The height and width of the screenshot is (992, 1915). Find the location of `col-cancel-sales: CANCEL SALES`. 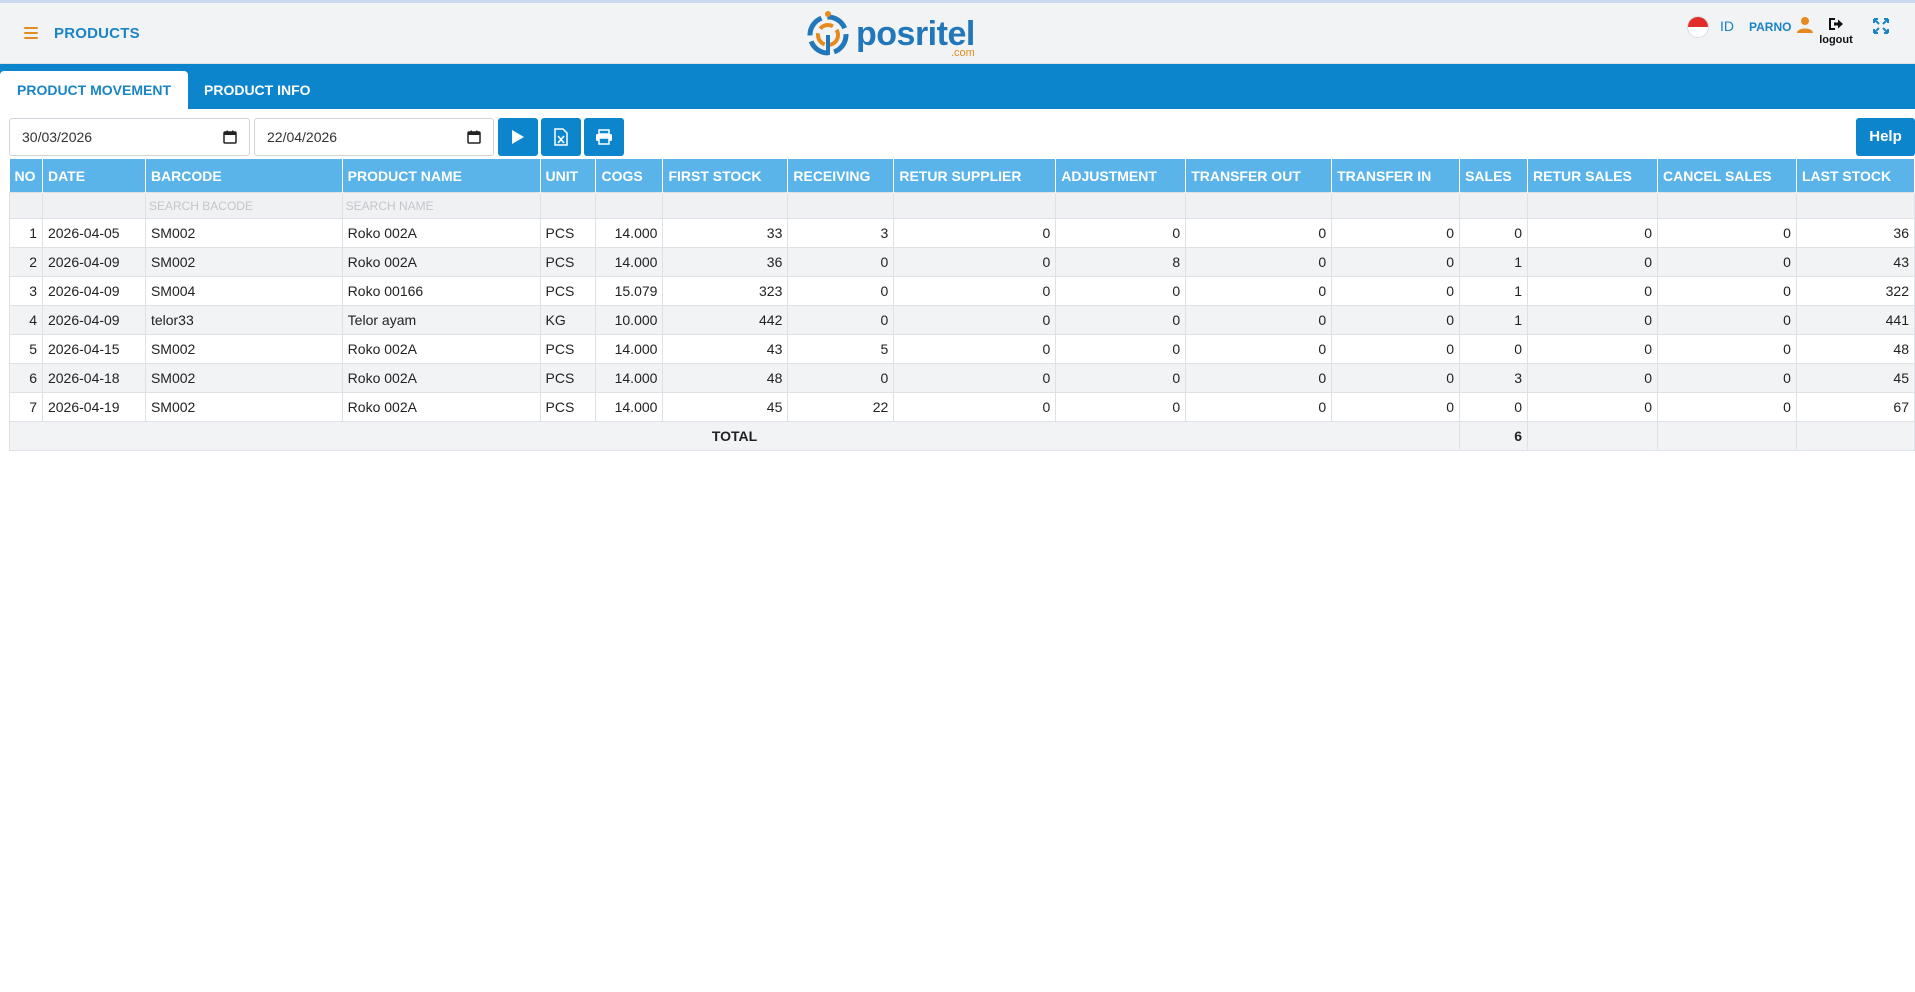

col-cancel-sales: CANCEL SALES is located at coordinates (1727, 176).